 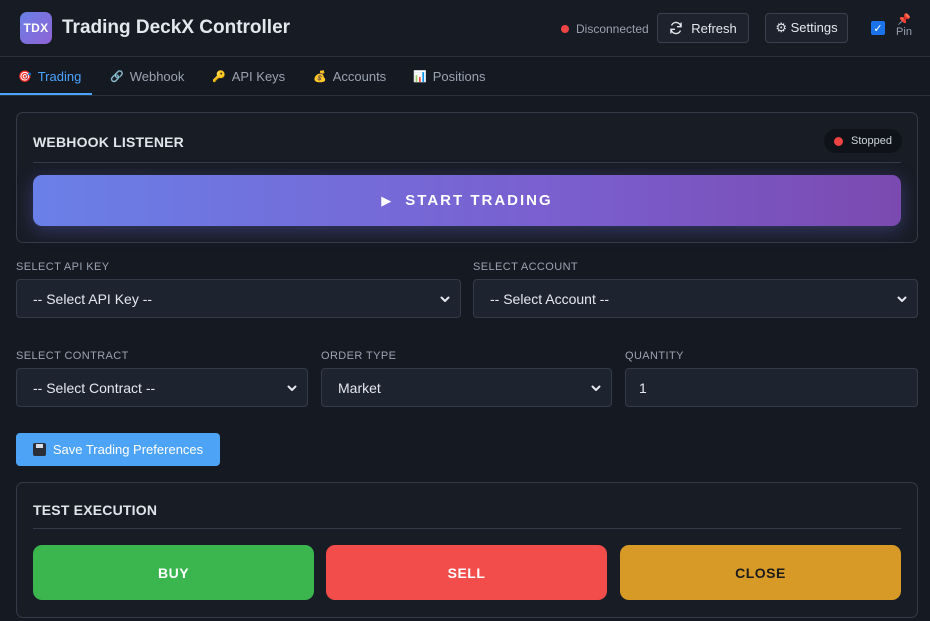 What do you see at coordinates (871, 141) in the screenshot?
I see `listener-status-text: Stopped` at bounding box center [871, 141].